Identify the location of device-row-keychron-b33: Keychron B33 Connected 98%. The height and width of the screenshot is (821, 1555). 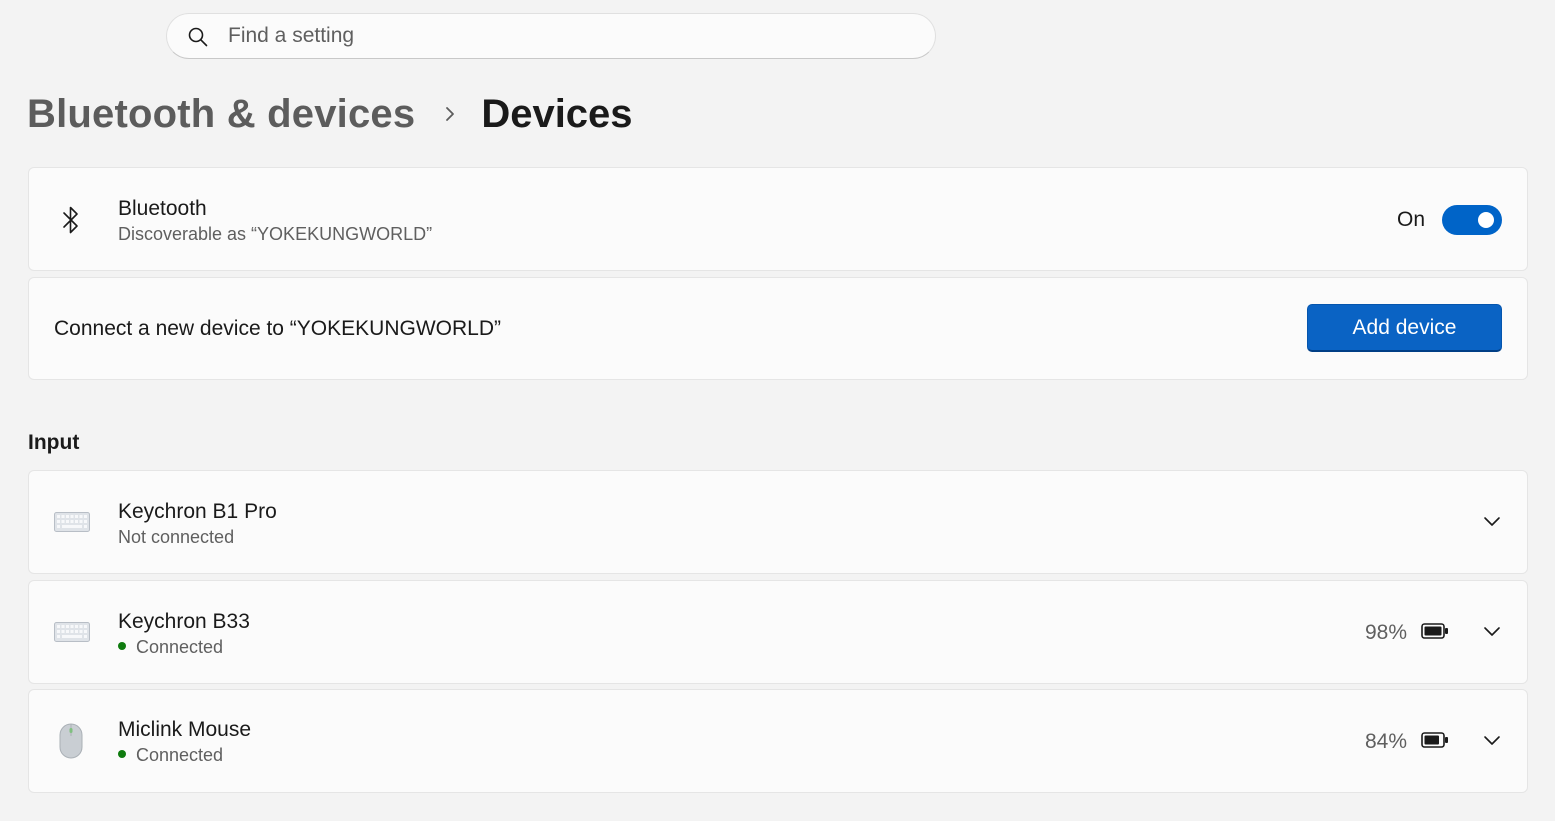
(778, 632).